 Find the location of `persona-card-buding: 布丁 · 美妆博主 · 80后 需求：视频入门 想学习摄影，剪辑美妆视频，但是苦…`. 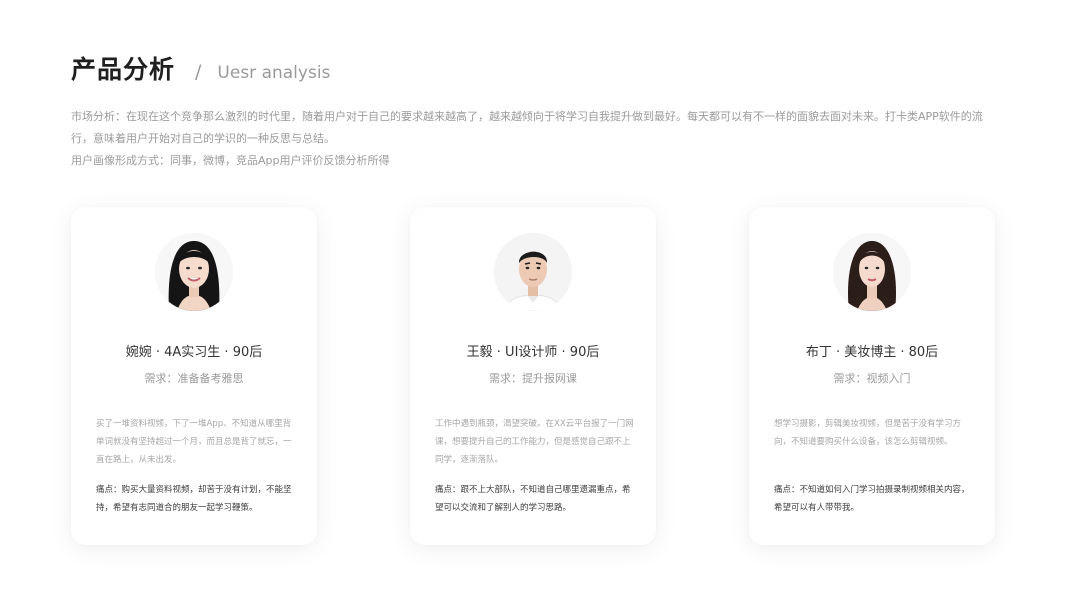

persona-card-buding: 布丁 · 美妆博主 · 80后 需求：视频入门 想学习摄影，剪辑美妆视频，但是苦… is located at coordinates (872, 376).